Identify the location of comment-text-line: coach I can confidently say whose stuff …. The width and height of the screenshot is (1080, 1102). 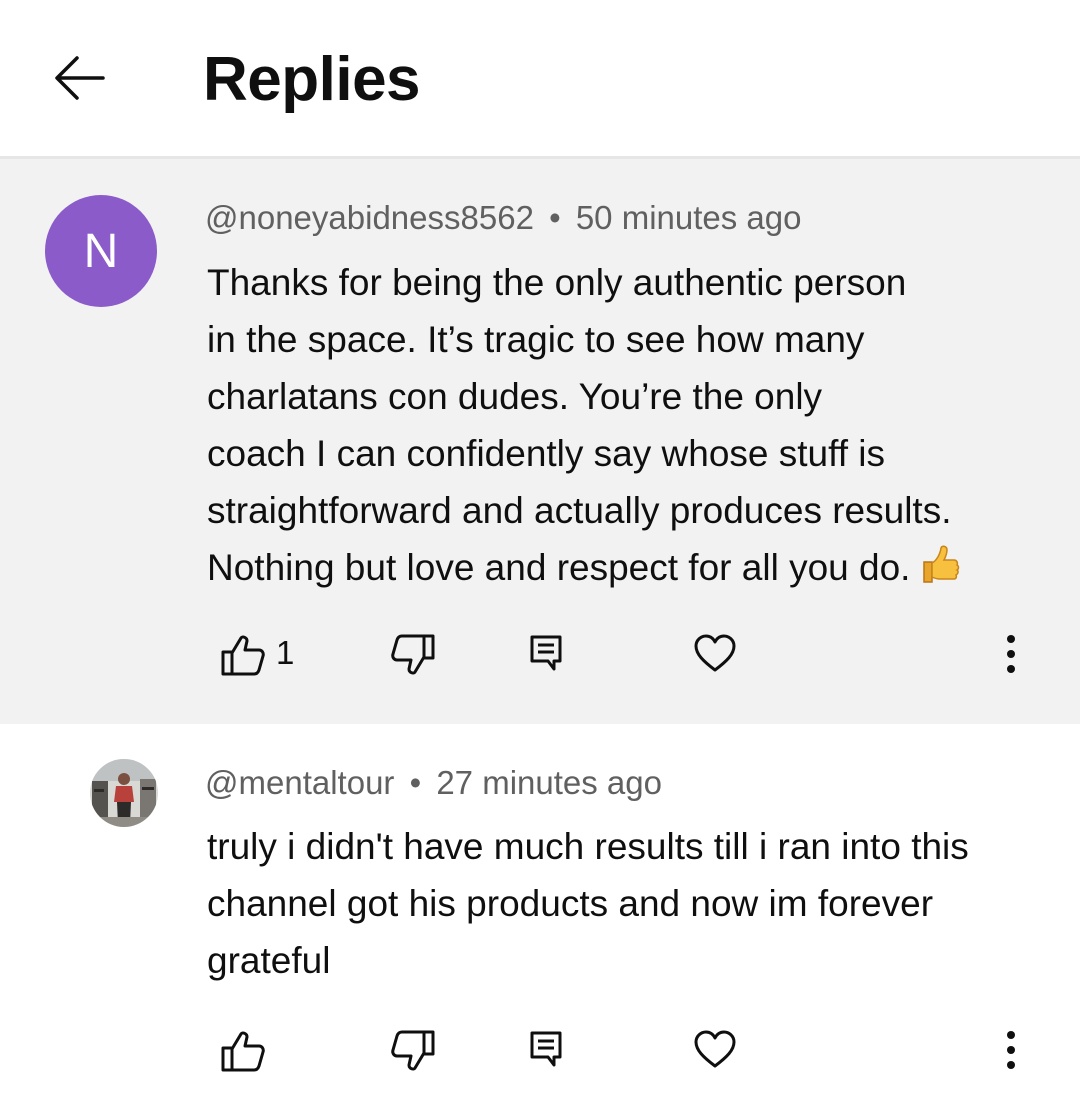
(546, 453).